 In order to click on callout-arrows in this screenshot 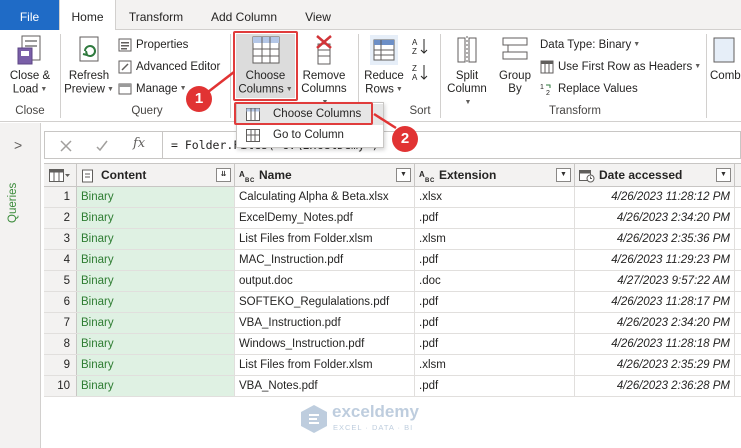, I will do `click(302, 100)`.